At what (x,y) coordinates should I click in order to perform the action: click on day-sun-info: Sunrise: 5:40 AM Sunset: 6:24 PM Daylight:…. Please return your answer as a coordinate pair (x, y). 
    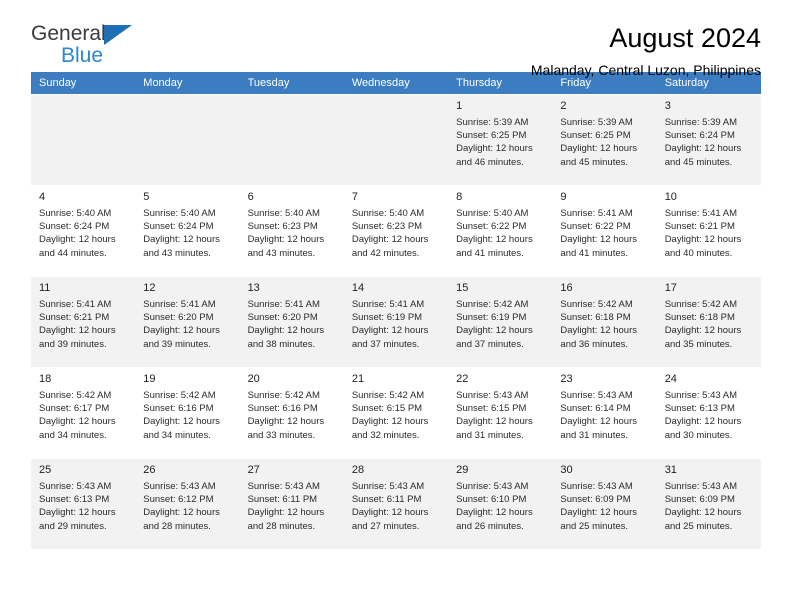
    Looking at the image, I should click on (188, 233).